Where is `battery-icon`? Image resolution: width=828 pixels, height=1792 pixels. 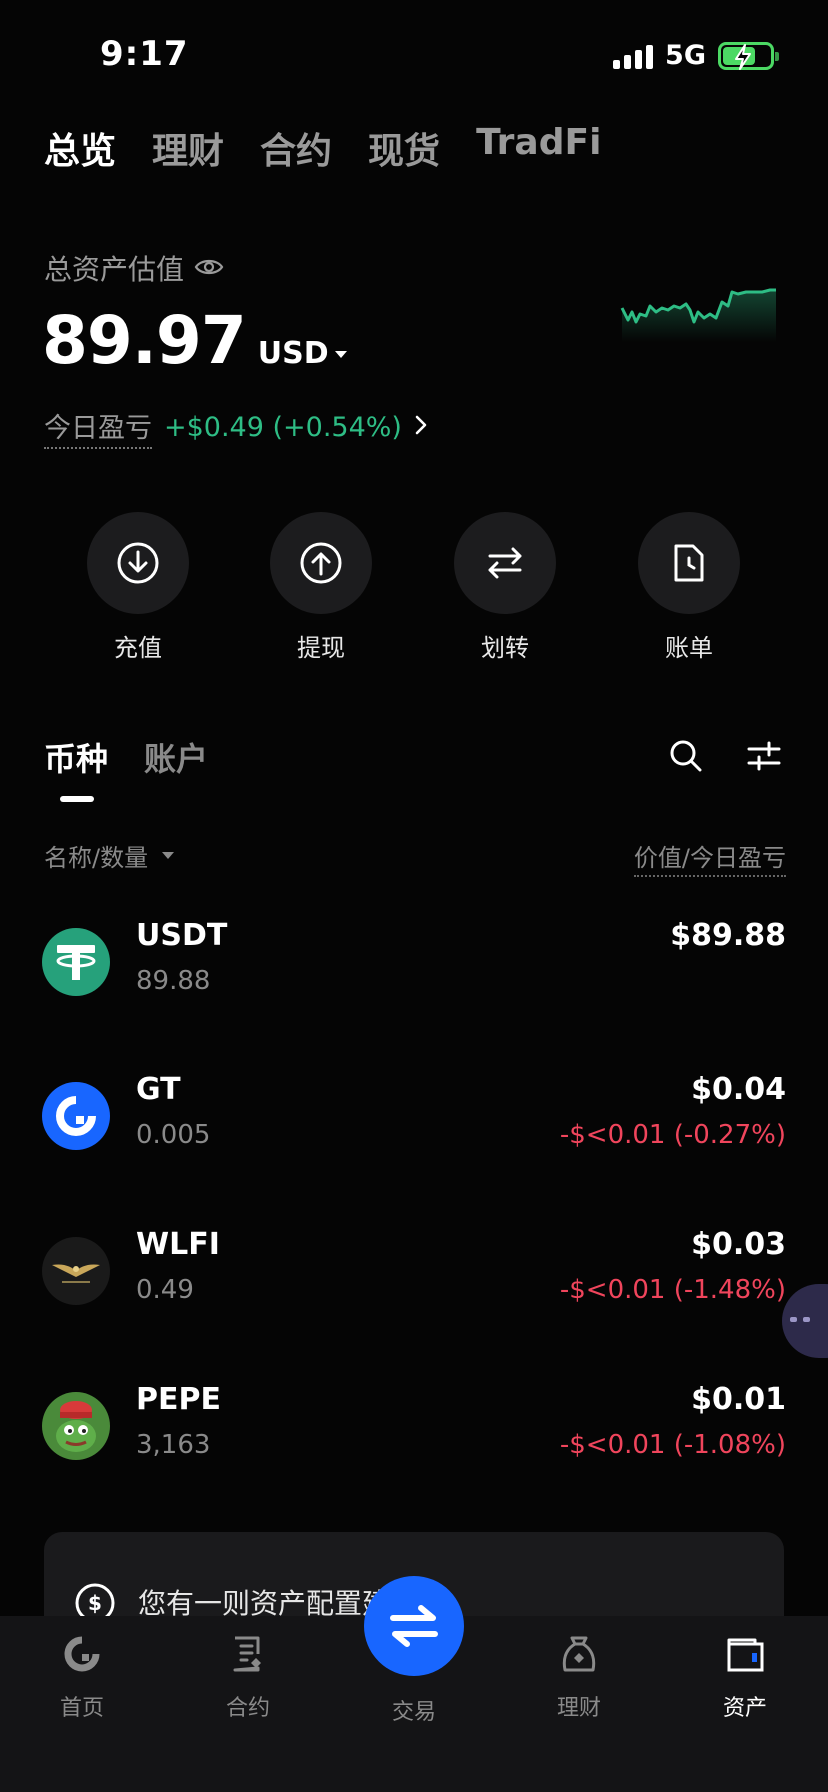 battery-icon is located at coordinates (748, 55).